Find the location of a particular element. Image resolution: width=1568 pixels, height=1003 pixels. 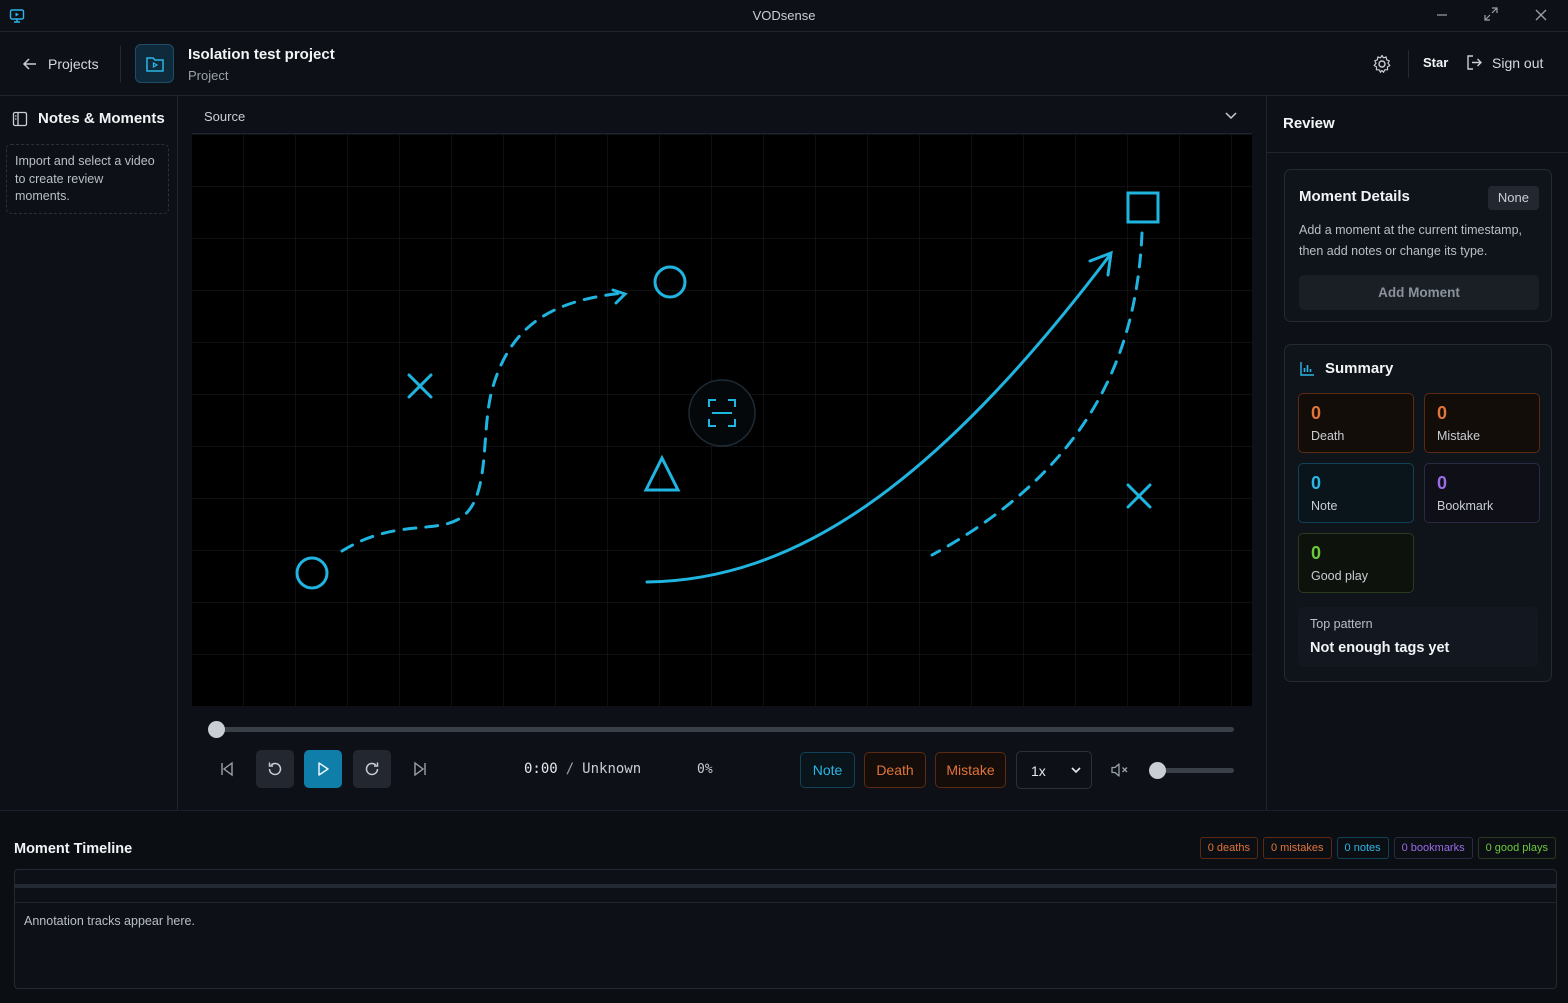

speed-value: 1x is located at coordinates (1038, 771).